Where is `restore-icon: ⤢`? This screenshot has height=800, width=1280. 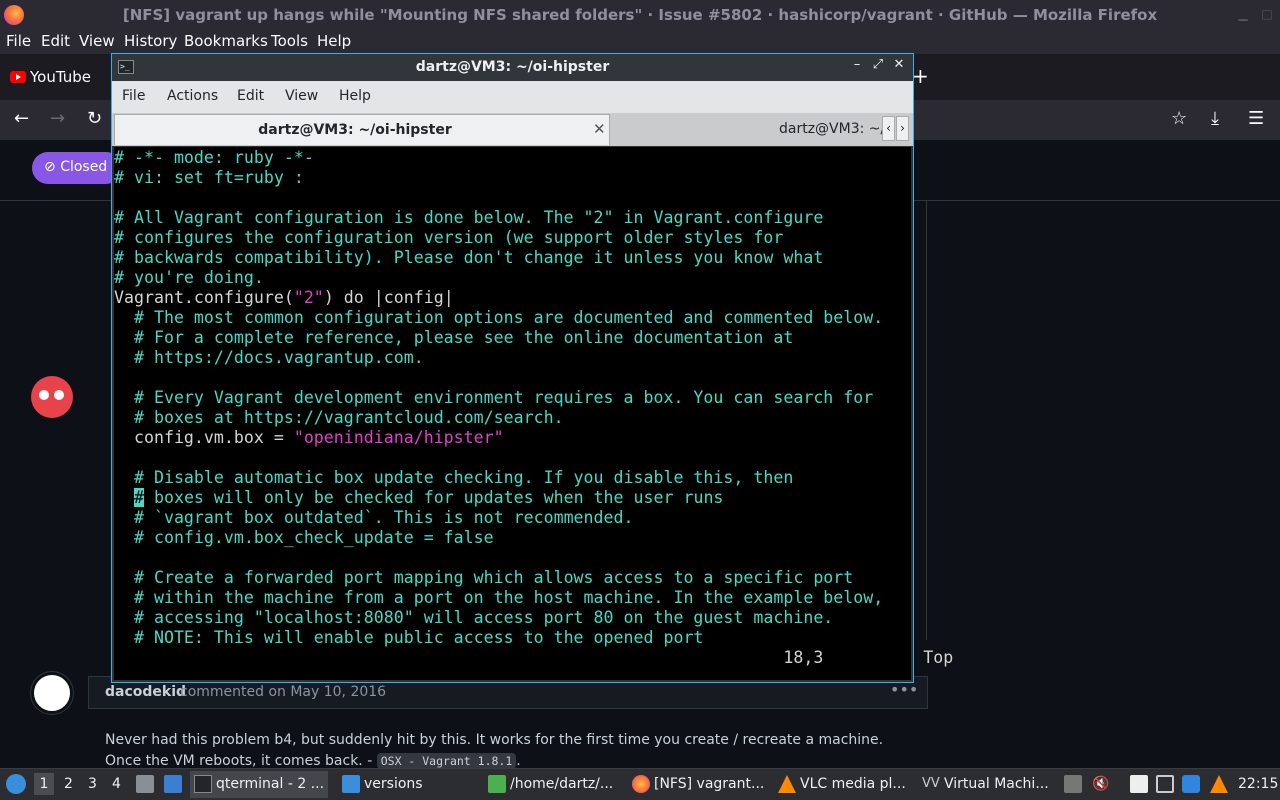 restore-icon: ⤢ is located at coordinates (878, 67).